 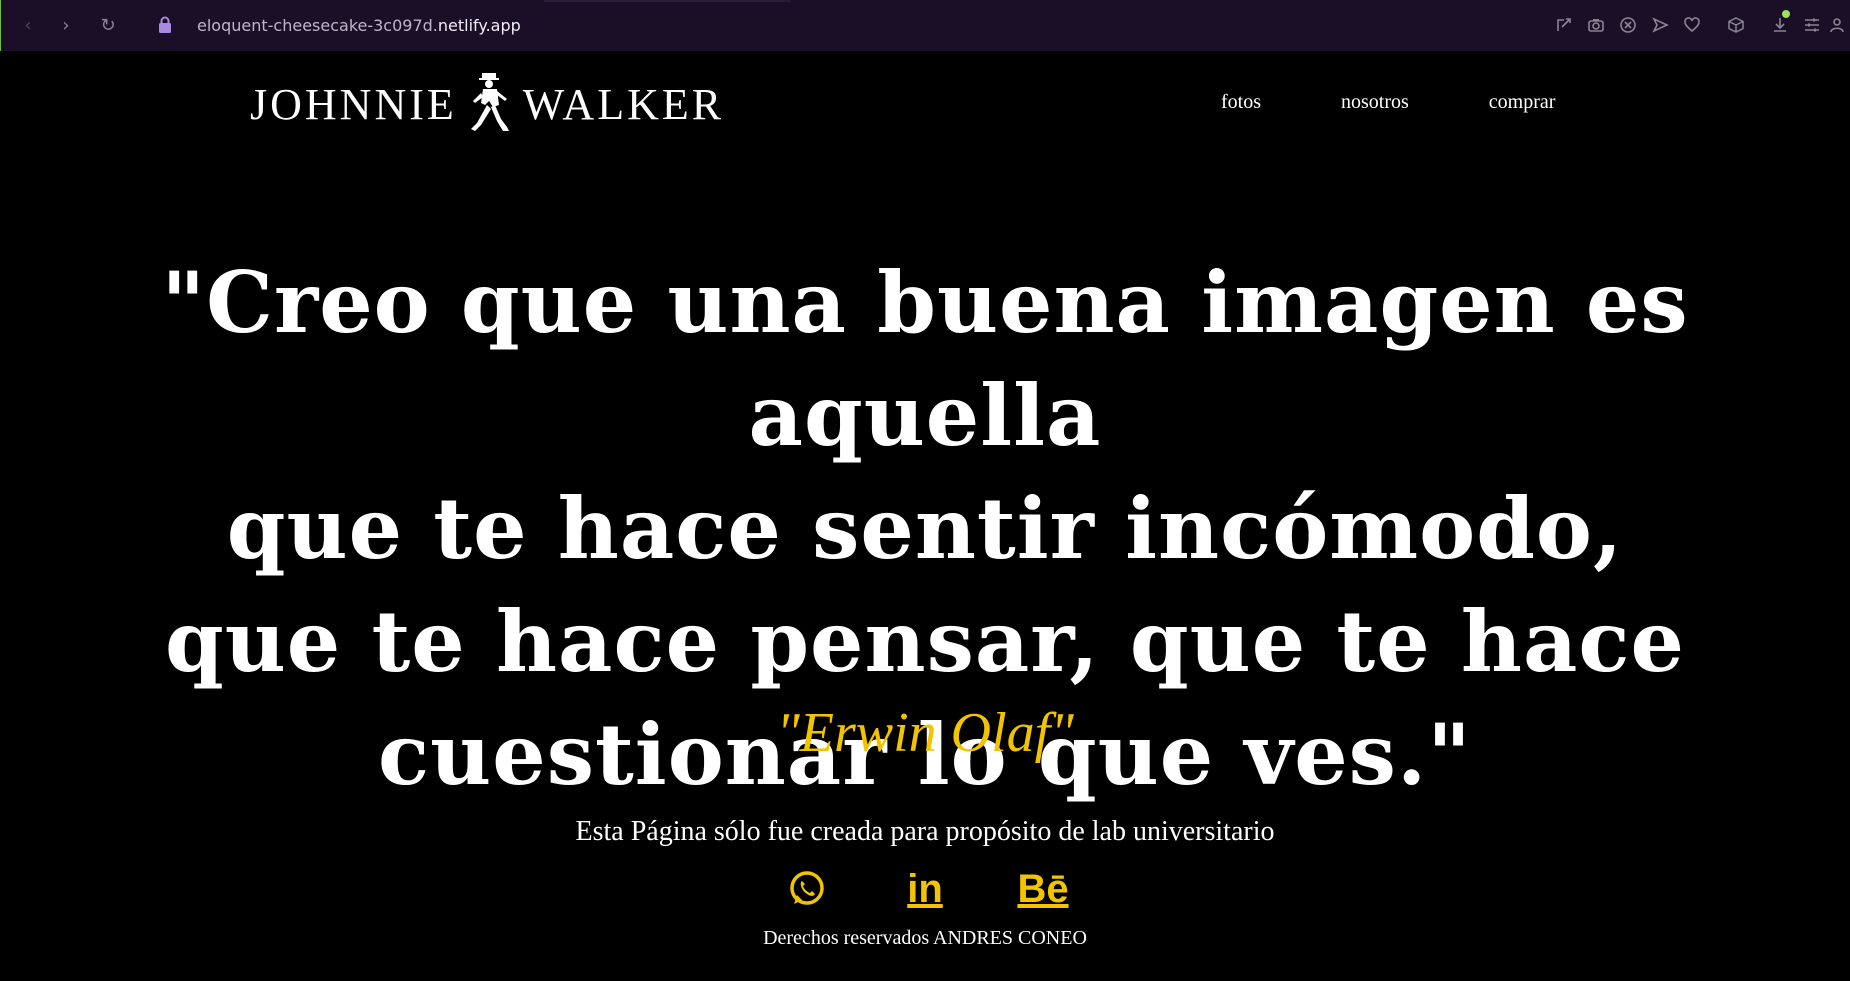 I want to click on social-links: in Bē, so click(x=962, y=889).